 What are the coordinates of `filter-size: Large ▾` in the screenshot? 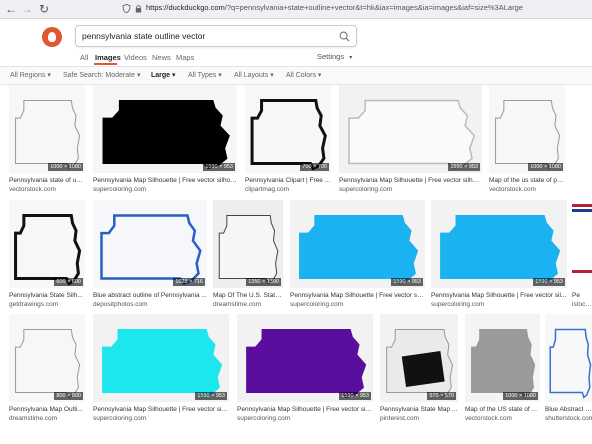 It's located at (163, 75).